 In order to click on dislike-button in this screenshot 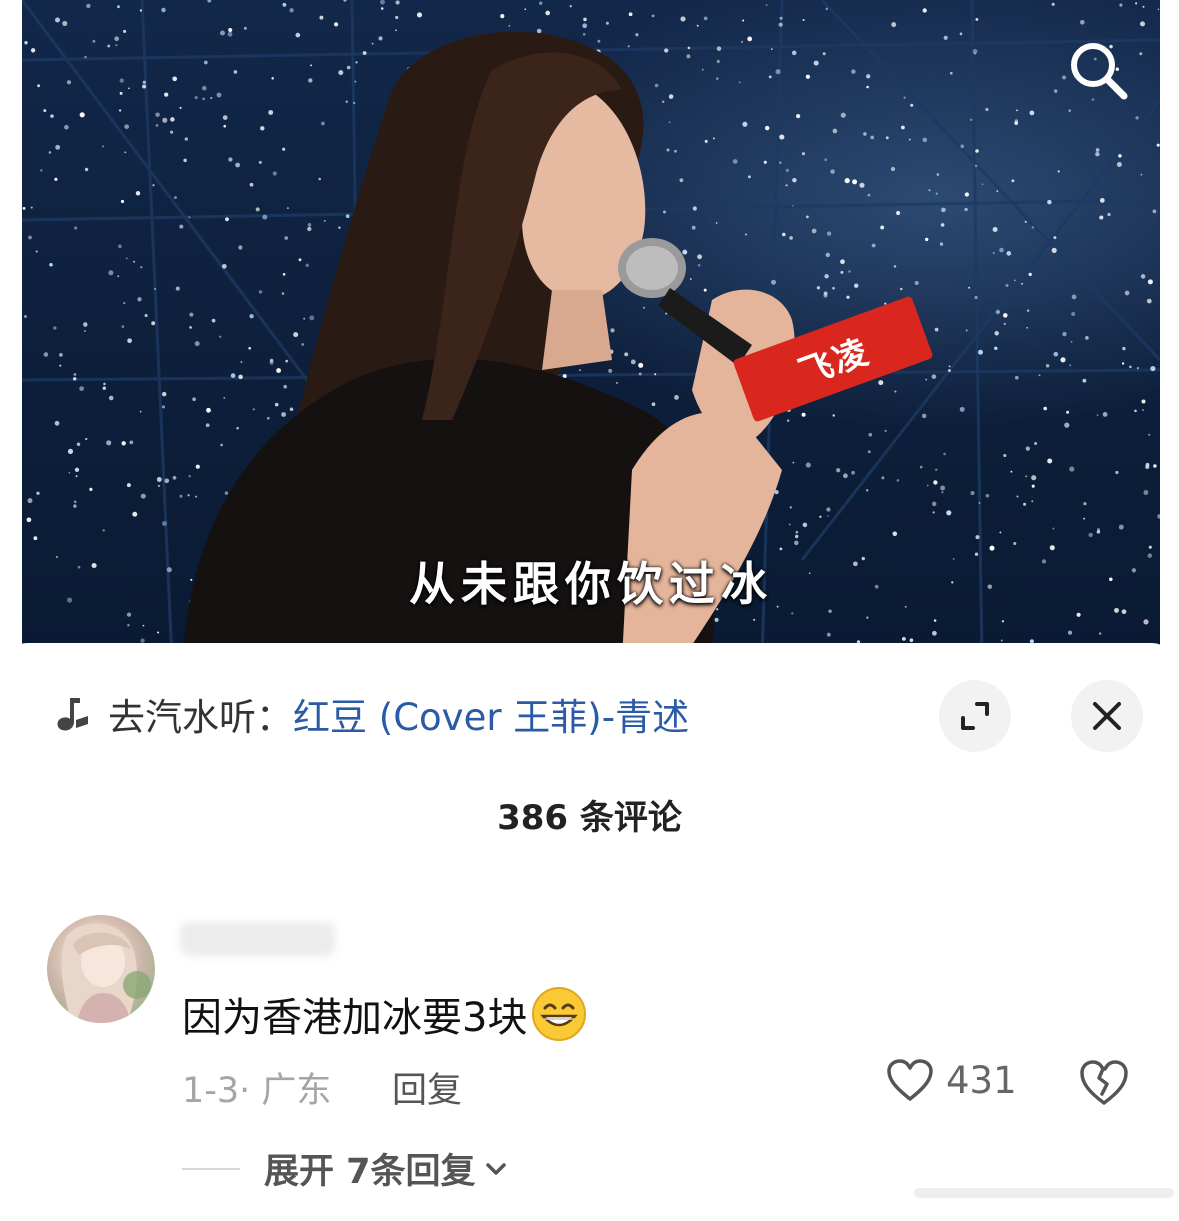, I will do `click(1104, 1084)`.